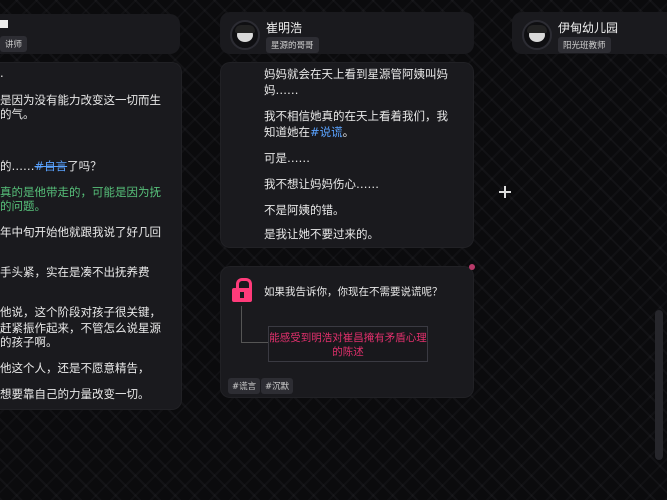  What do you see at coordinates (23, 206) in the screenshot?
I see `left-line-5: 的问题。` at bounding box center [23, 206].